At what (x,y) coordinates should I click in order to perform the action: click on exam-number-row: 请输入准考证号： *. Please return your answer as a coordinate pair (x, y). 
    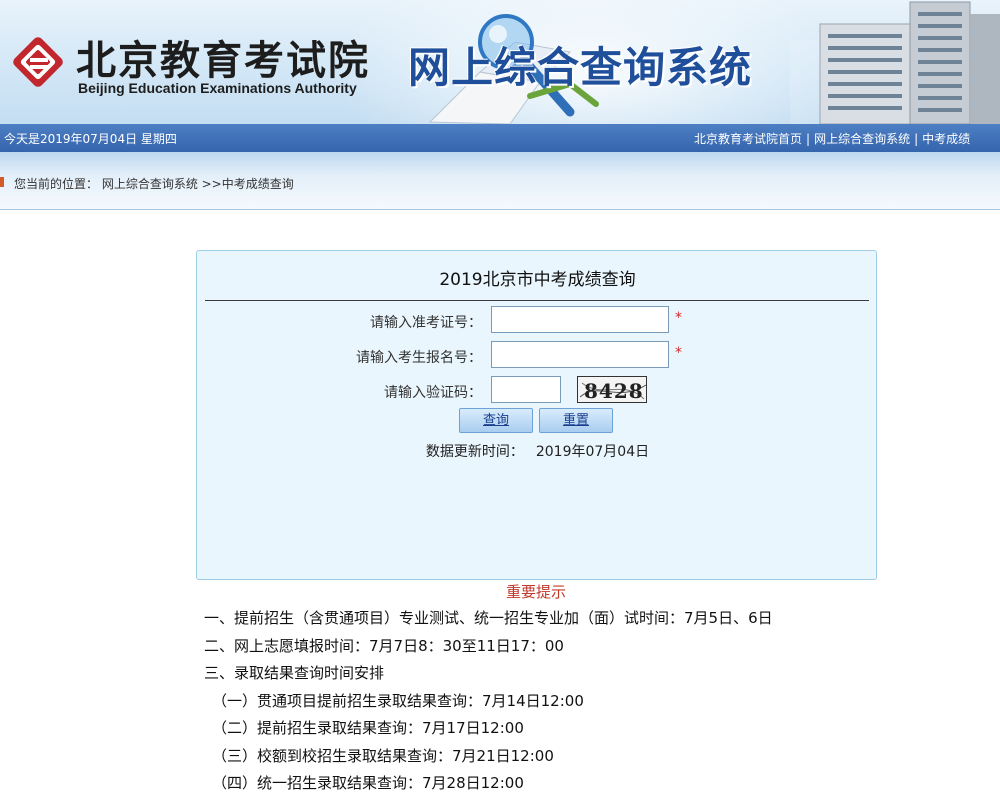
    Looking at the image, I should click on (537, 320).